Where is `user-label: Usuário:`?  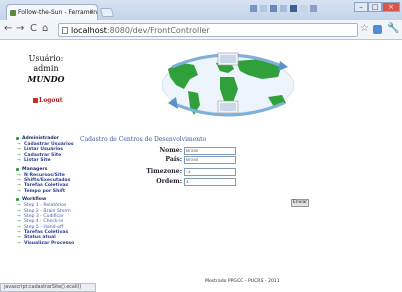
user-label: Usuário: is located at coordinates (46, 58).